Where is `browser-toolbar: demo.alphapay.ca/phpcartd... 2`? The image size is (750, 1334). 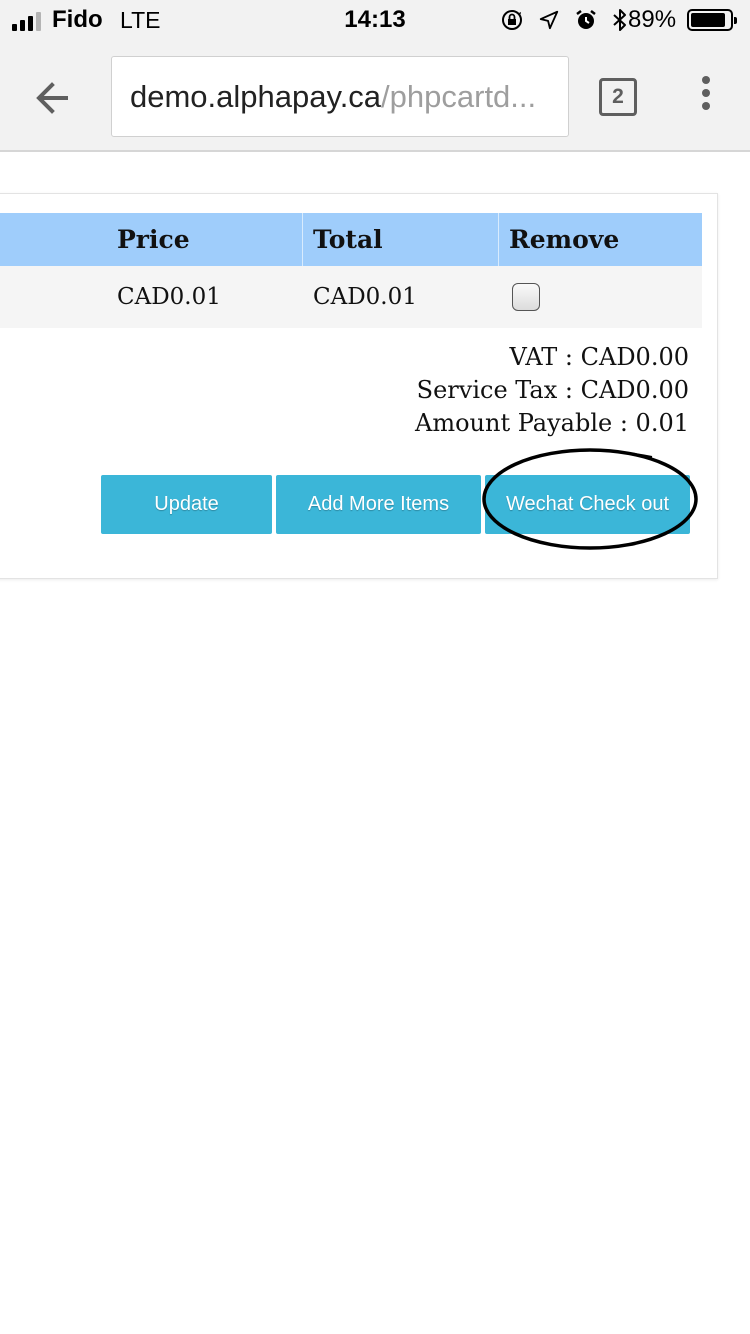 browser-toolbar: demo.alphapay.ca/phpcartd... 2 is located at coordinates (375, 96).